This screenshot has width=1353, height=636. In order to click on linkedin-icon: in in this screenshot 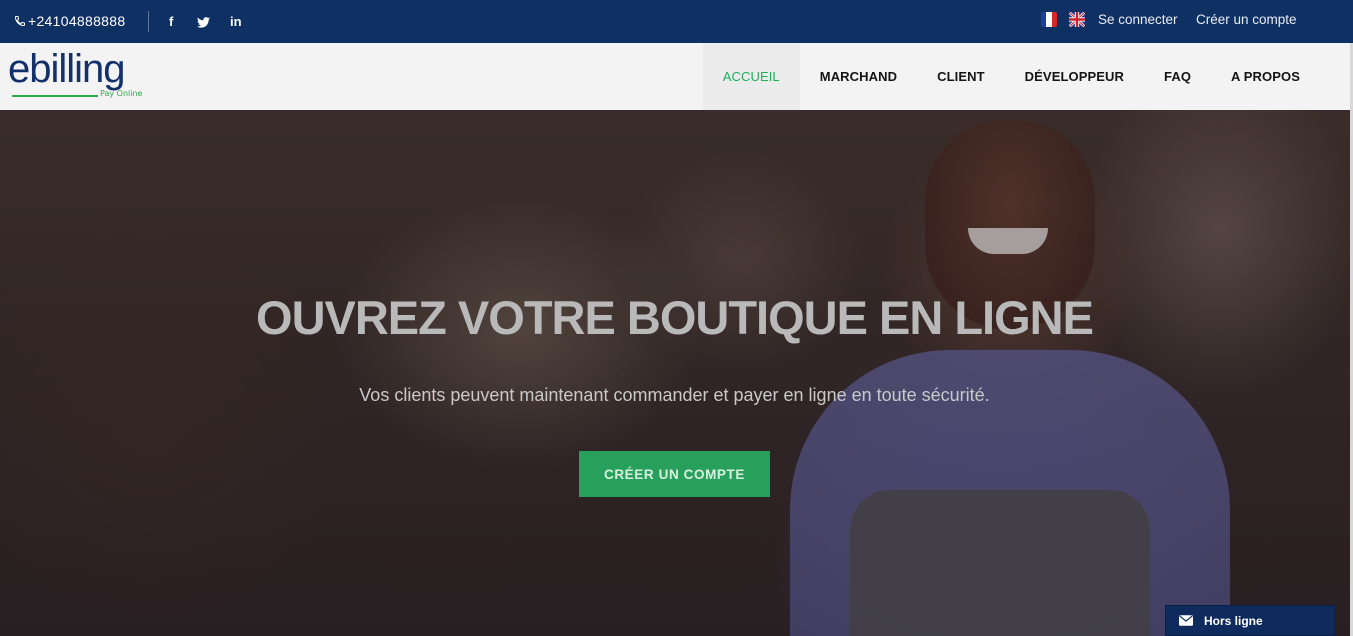, I will do `click(236, 21)`.